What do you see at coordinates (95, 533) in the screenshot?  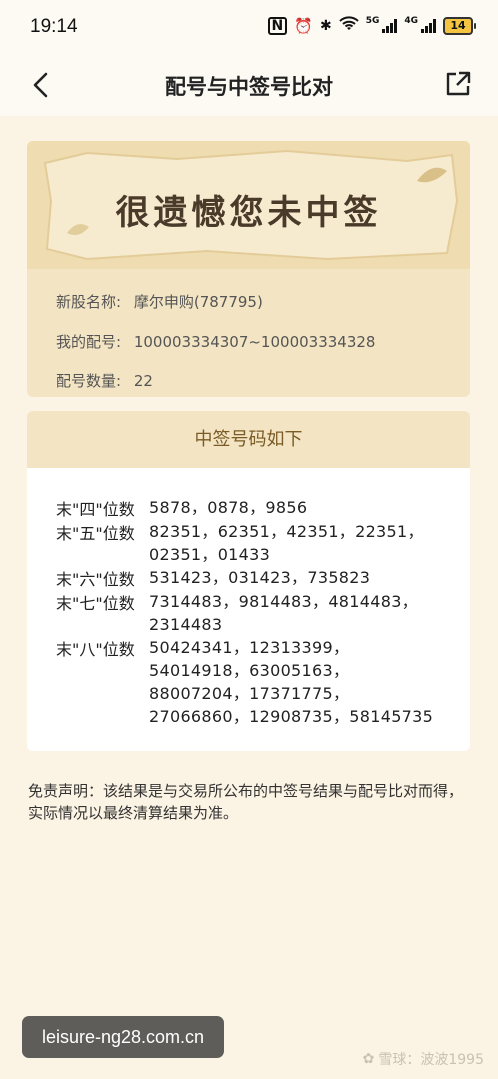 I see `winning-row-label: 末"五"位数` at bounding box center [95, 533].